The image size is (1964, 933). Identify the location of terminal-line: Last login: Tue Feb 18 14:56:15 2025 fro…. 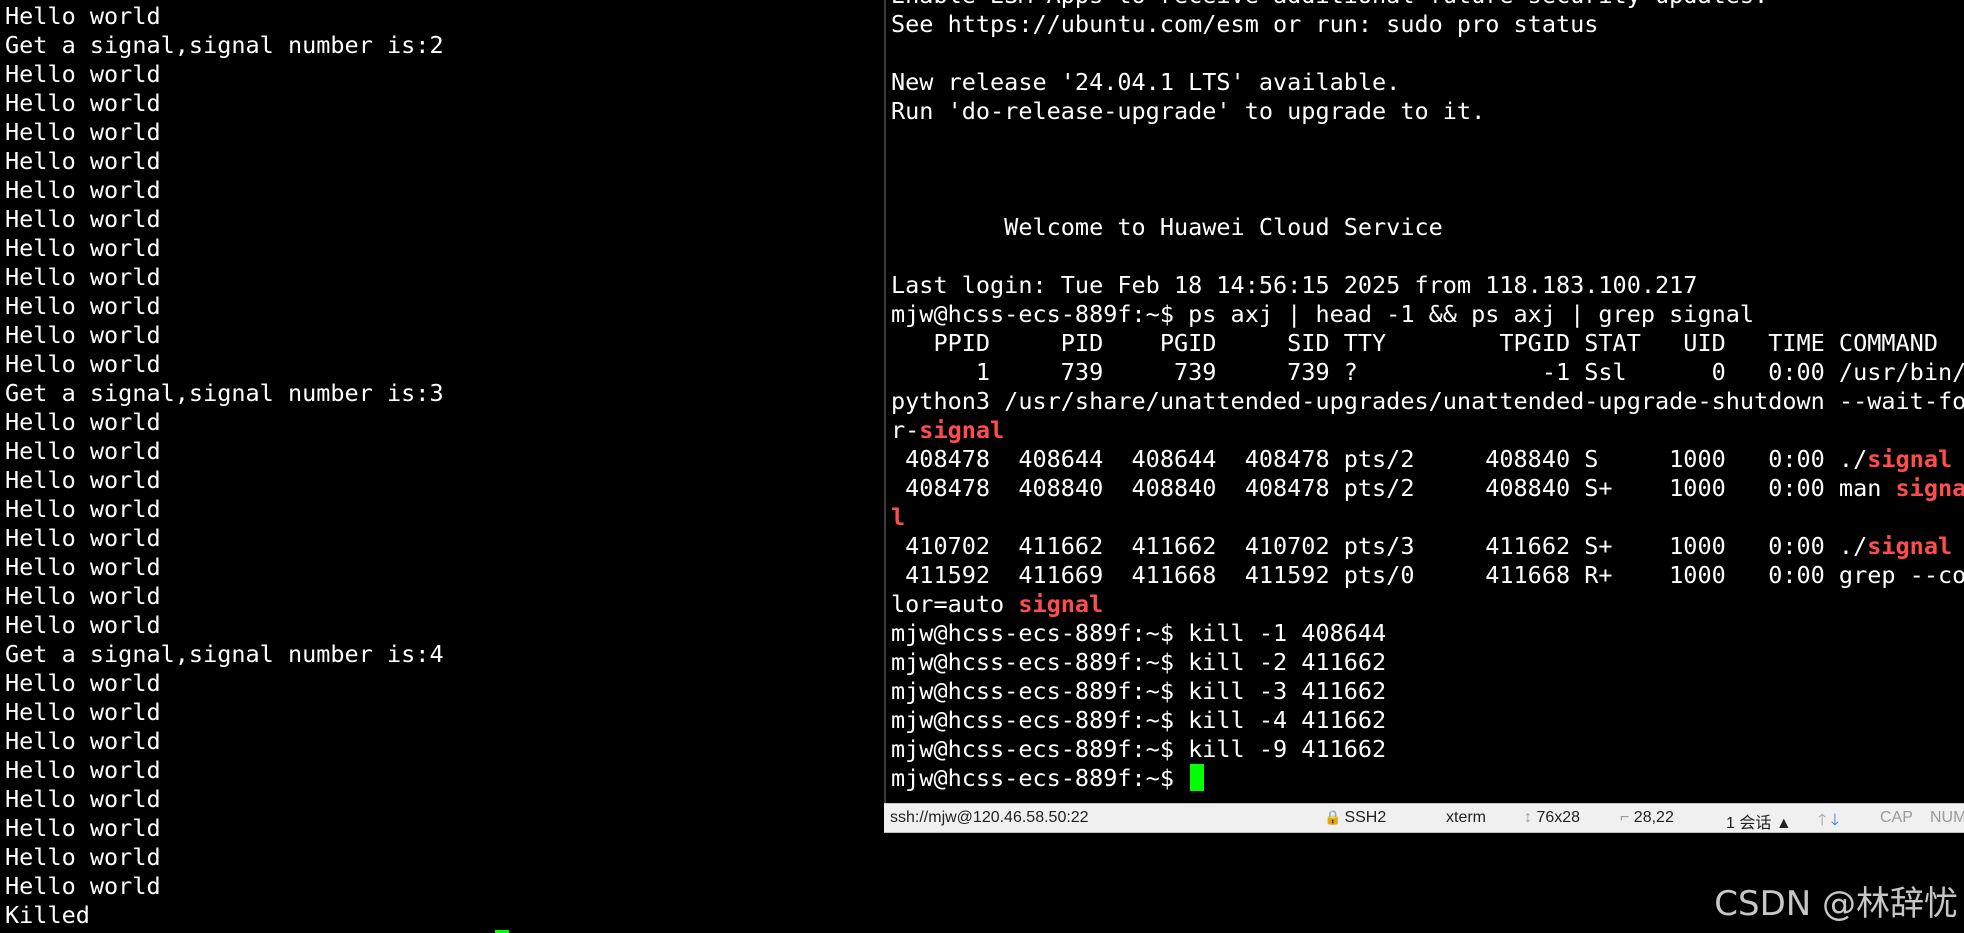
(1294, 285).